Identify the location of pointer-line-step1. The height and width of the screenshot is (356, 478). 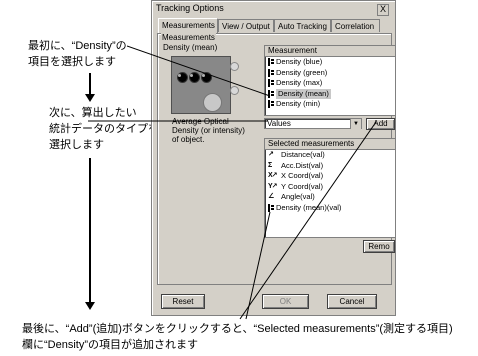
(198, 71).